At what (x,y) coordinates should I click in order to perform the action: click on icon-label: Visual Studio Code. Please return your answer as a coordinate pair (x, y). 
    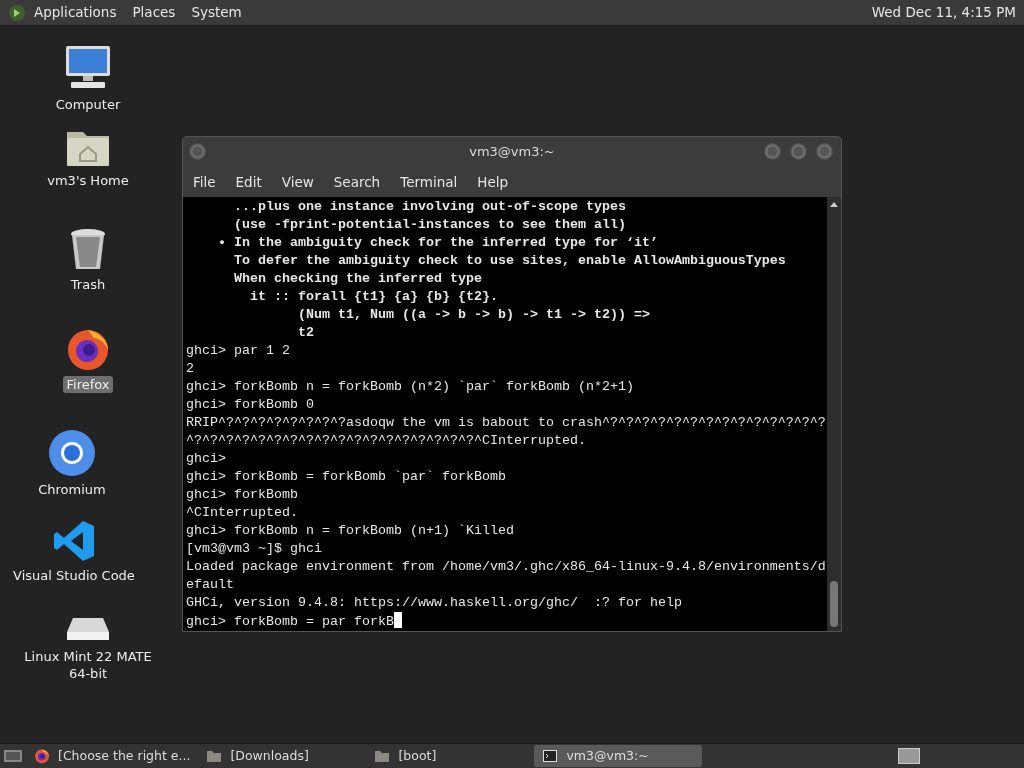
    Looking at the image, I should click on (74, 575).